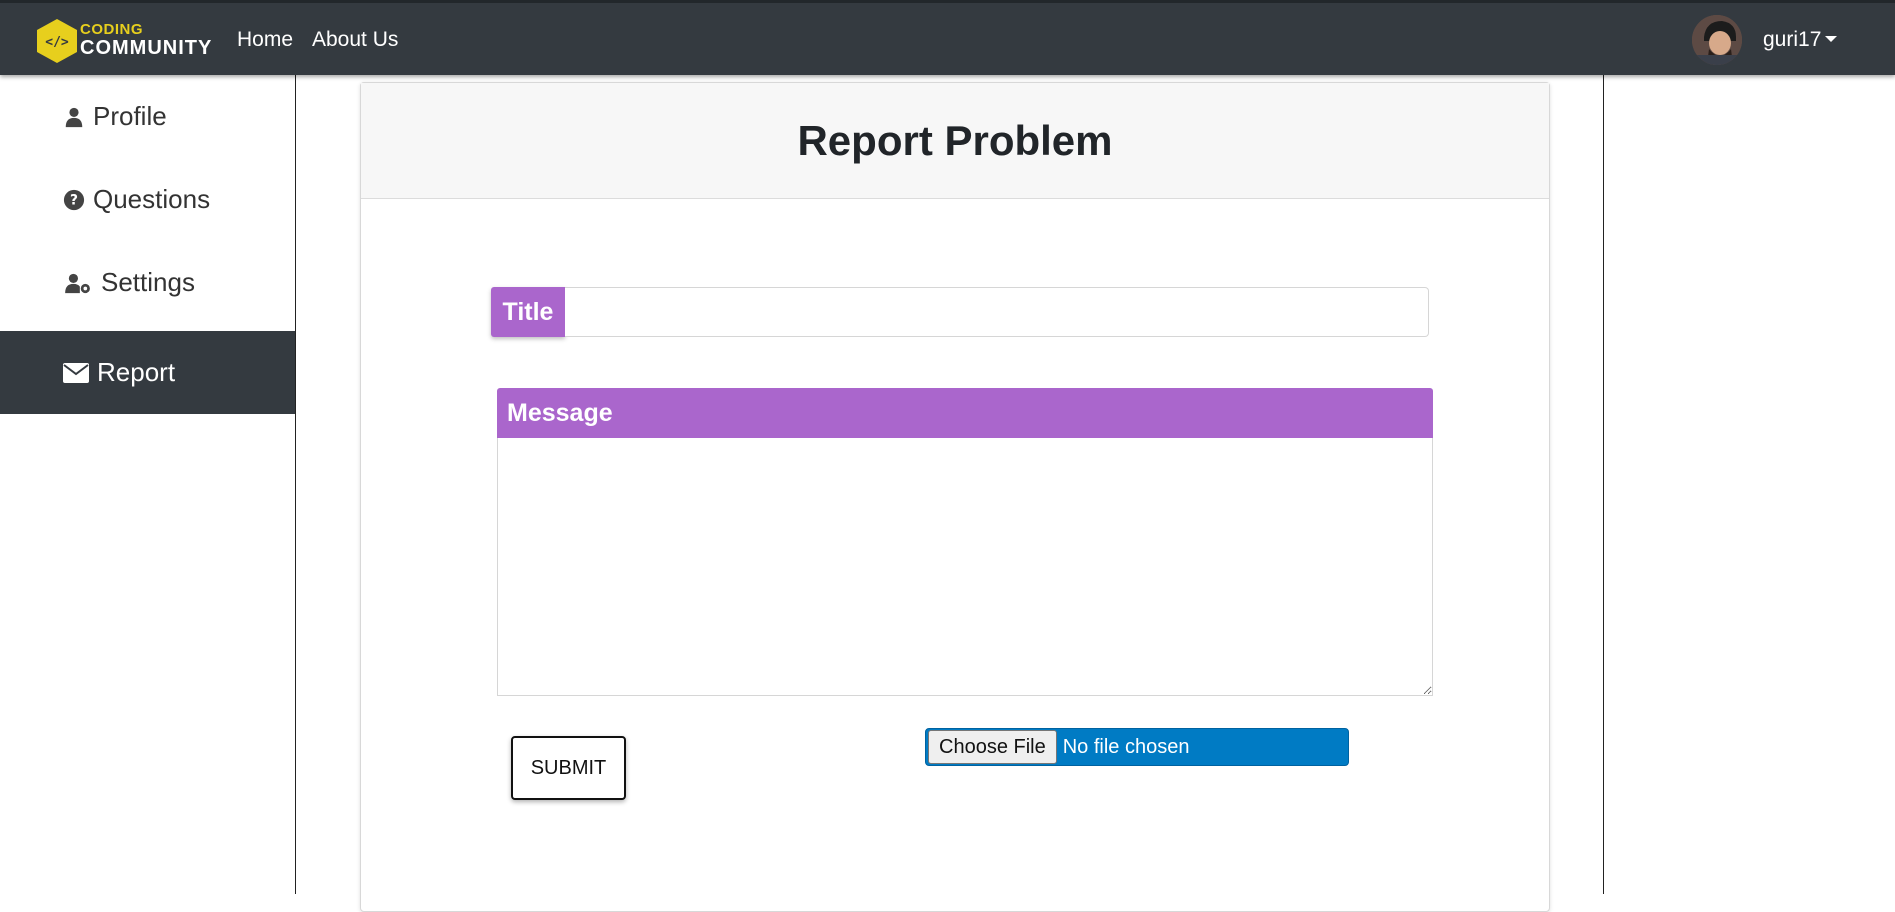 The width and height of the screenshot is (1895, 912). I want to click on envelope-icon, so click(76, 372).